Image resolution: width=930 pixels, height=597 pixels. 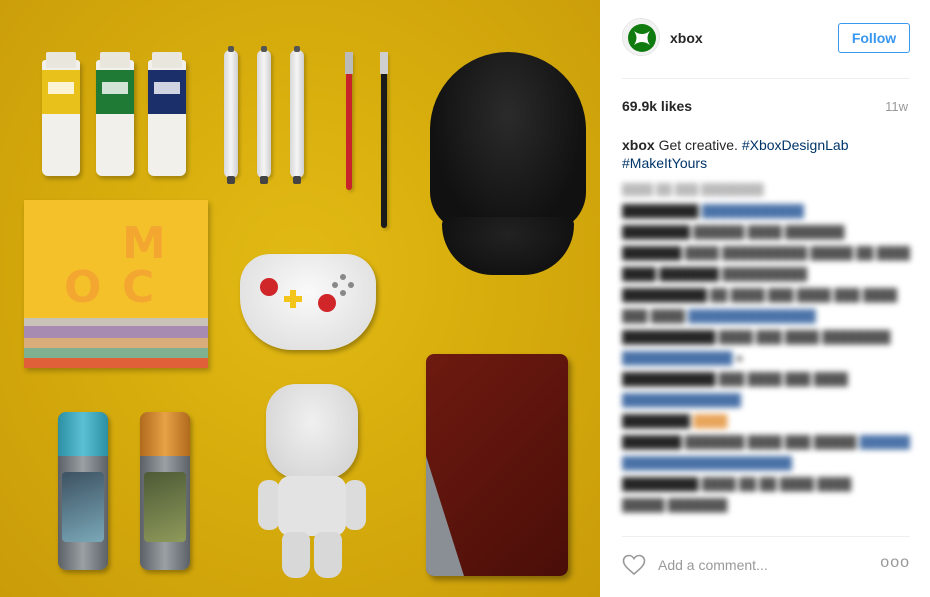 I want to click on heart-icon, so click(x=634, y=565).